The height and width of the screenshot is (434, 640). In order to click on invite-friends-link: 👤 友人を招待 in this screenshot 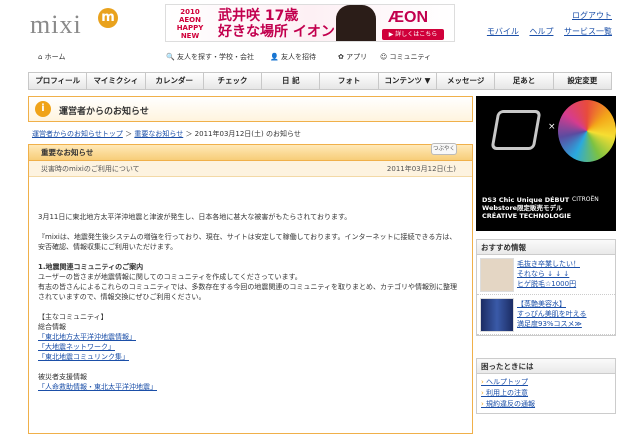, I will do `click(293, 57)`.